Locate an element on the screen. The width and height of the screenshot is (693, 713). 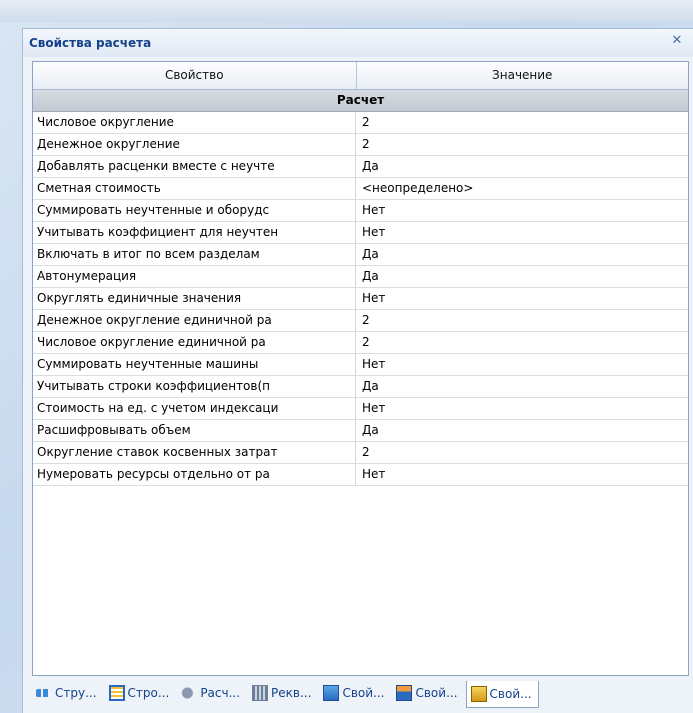
property-row: Сметная стоимость <неопределено> is located at coordinates (360, 189).